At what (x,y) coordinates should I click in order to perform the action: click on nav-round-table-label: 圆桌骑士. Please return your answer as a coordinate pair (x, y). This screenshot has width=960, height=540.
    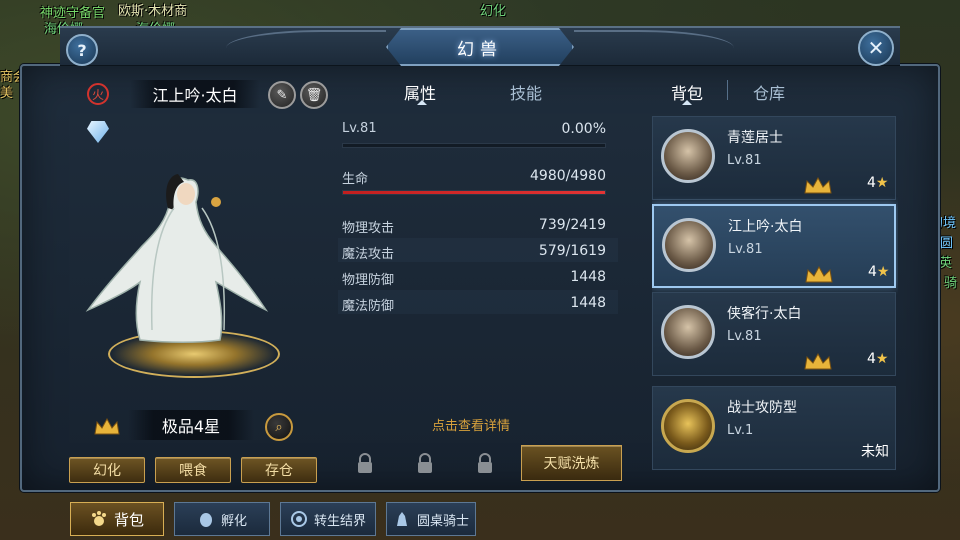
    Looking at the image, I should click on (442, 521).